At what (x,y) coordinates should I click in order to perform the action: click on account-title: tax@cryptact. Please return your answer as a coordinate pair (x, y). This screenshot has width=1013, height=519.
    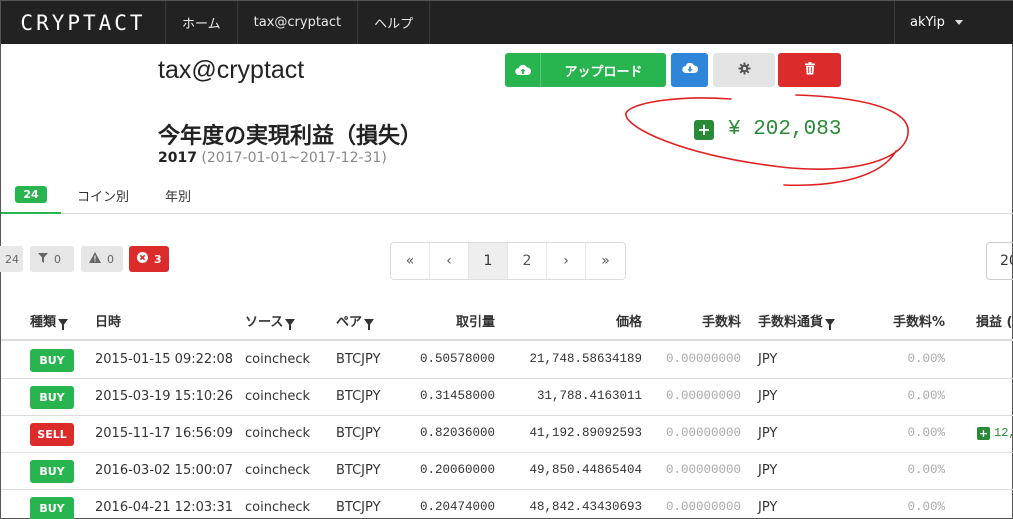
    Looking at the image, I should click on (231, 70).